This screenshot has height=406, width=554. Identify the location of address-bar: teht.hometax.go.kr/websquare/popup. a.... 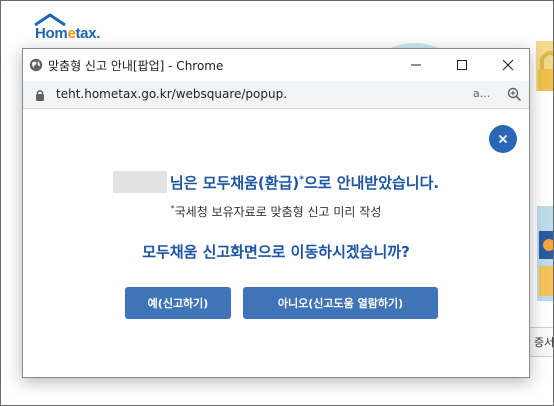
(276, 95).